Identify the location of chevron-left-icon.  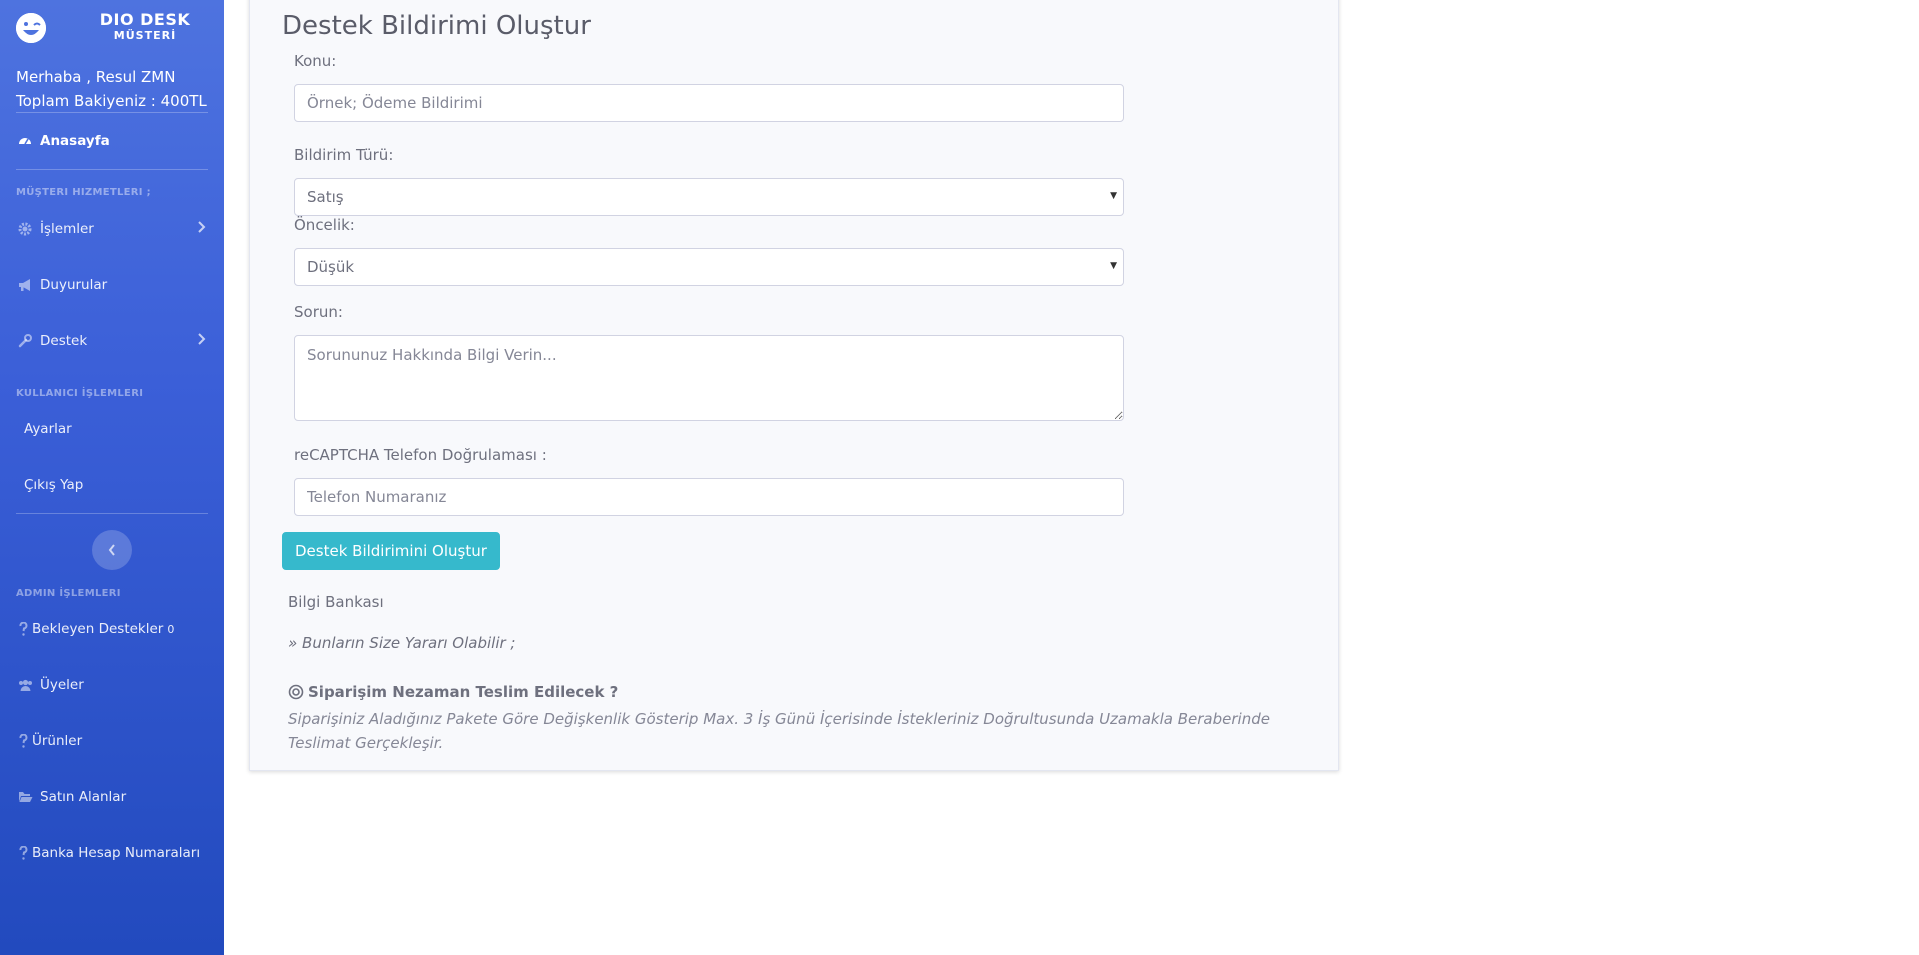
(112, 550).